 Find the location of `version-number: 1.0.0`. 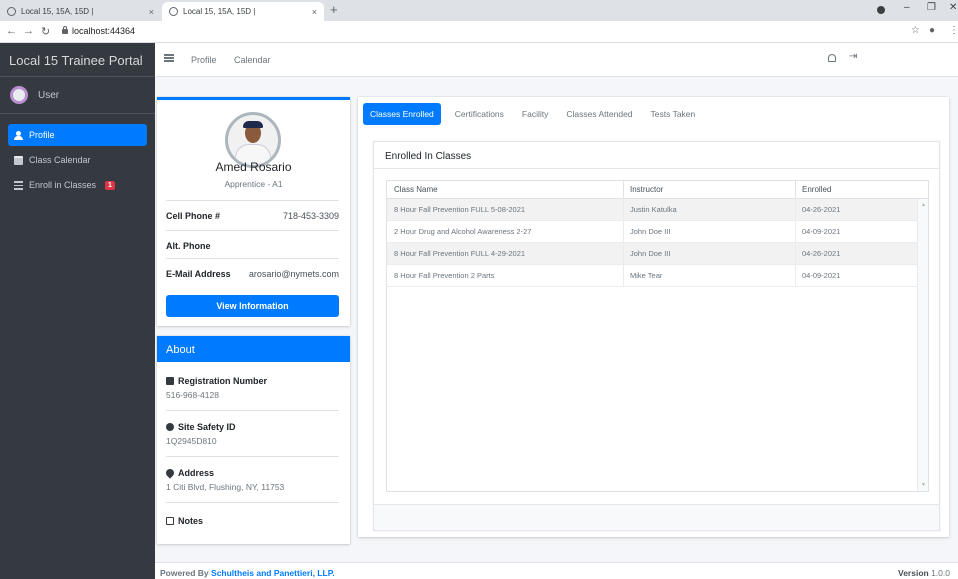

version-number: 1.0.0 is located at coordinates (940, 573).